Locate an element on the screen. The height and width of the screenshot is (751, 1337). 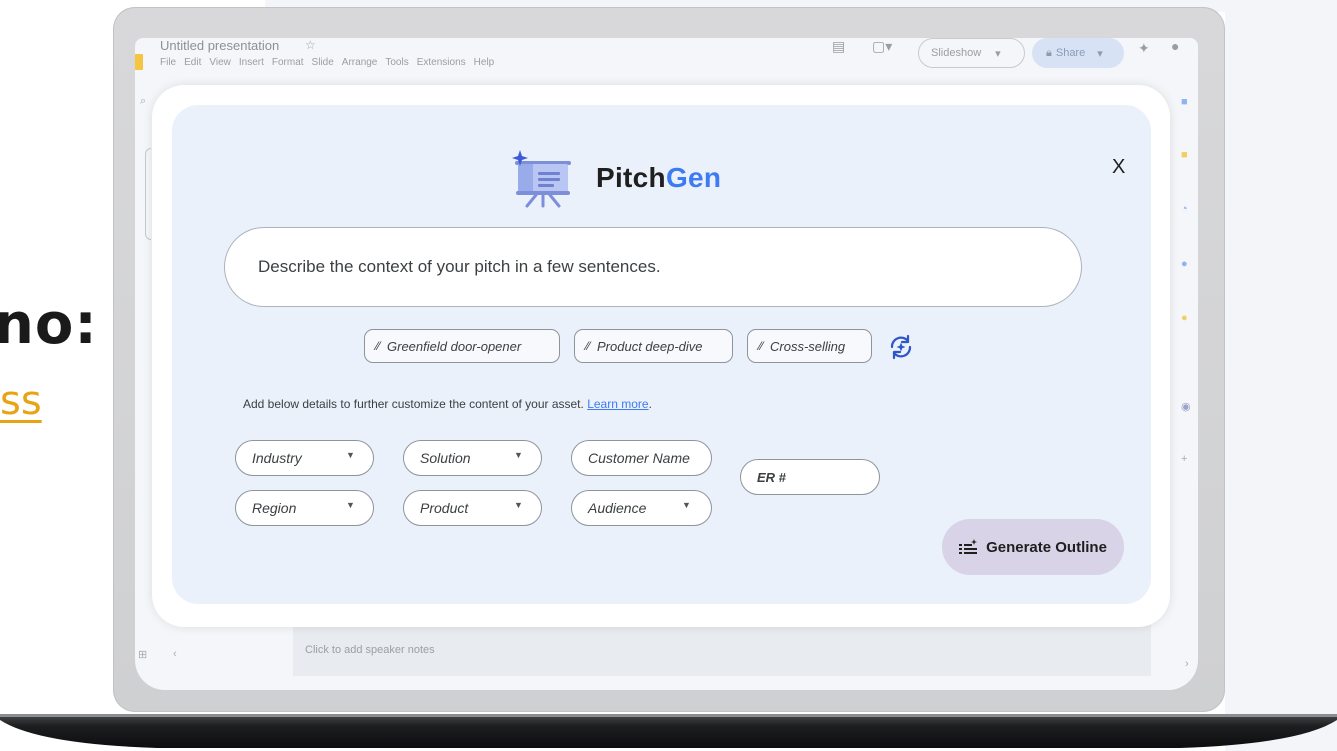
product-label: Product is located at coordinates (444, 508).